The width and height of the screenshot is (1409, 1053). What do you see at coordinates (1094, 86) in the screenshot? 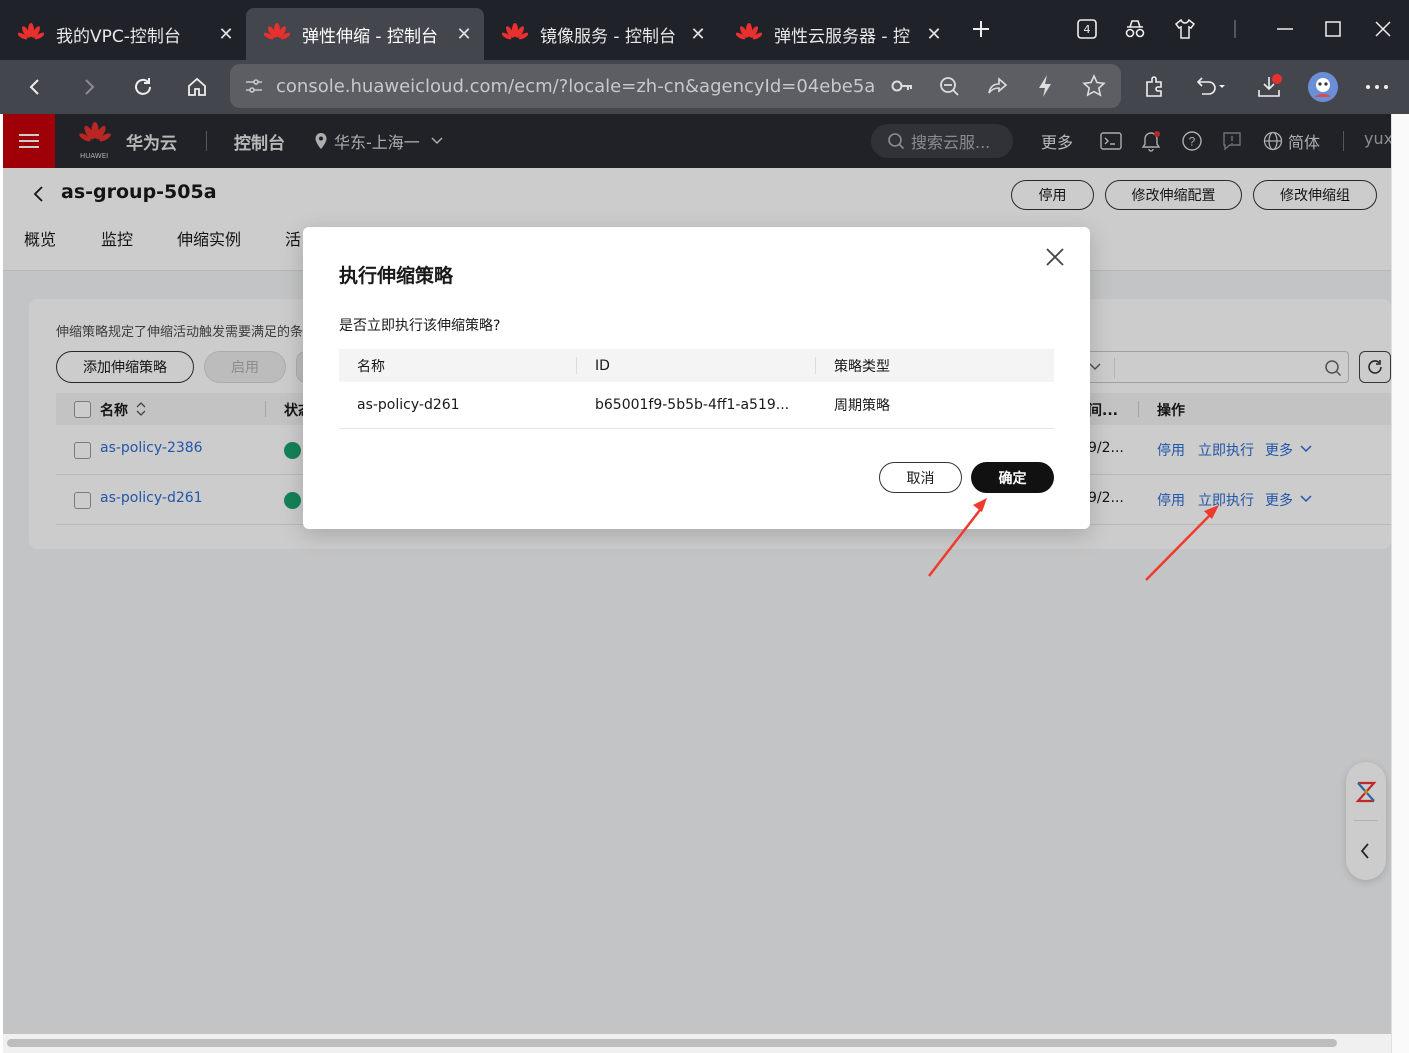
I see `bookmark-star-icon` at bounding box center [1094, 86].